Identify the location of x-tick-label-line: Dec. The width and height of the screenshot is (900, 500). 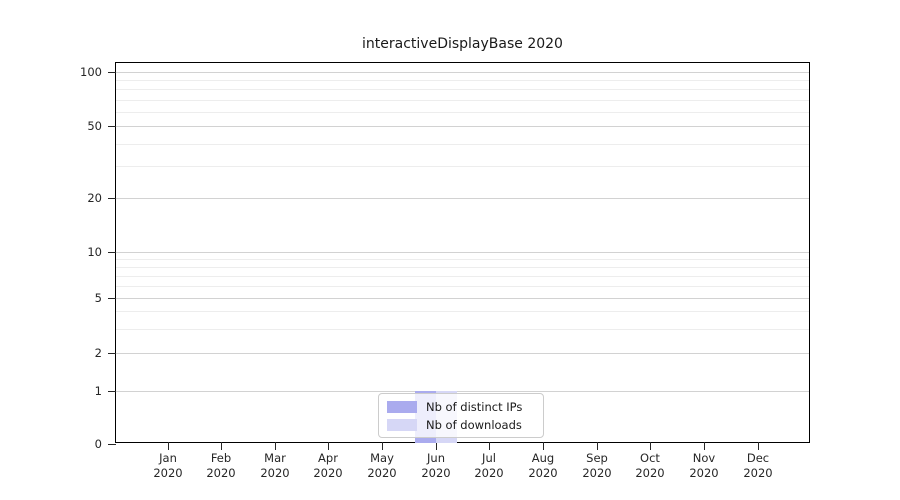
(758, 458).